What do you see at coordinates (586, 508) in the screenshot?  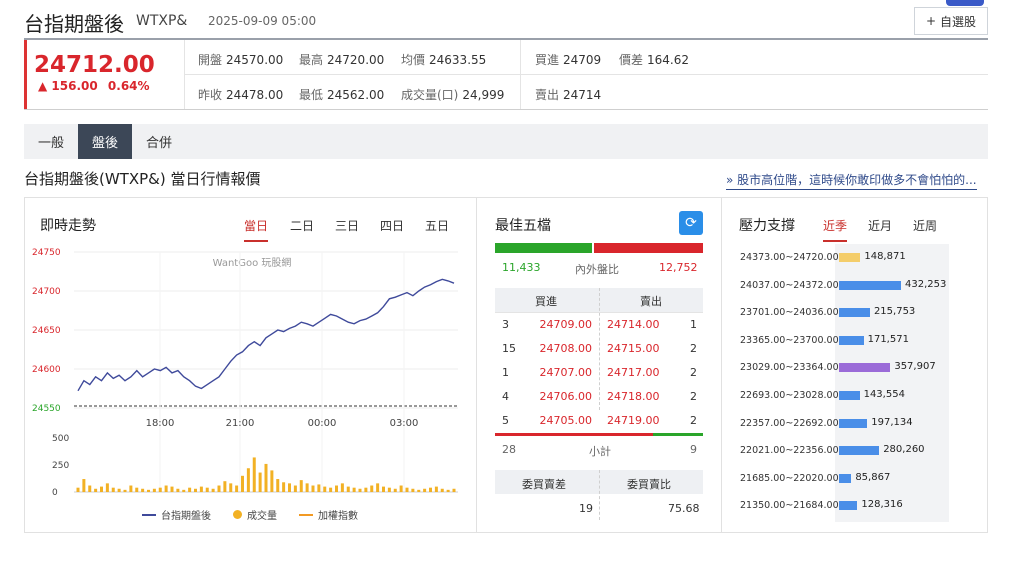 I see `order-diff-value: 19` at bounding box center [586, 508].